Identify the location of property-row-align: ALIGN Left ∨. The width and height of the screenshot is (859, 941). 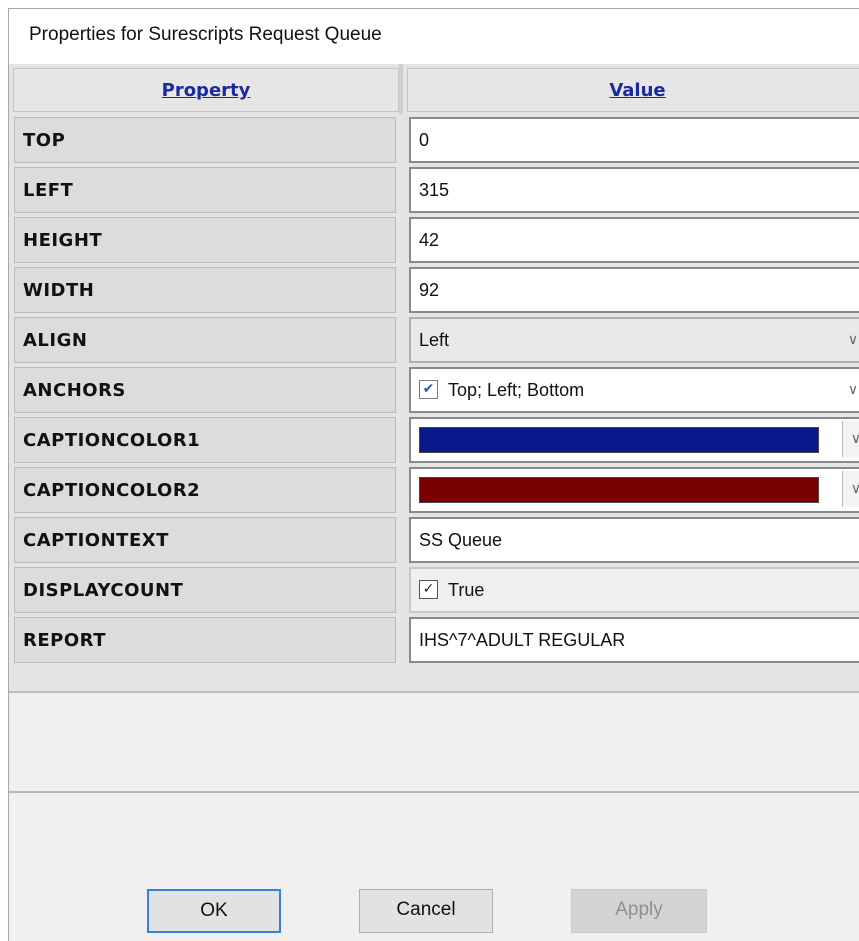
(434, 340).